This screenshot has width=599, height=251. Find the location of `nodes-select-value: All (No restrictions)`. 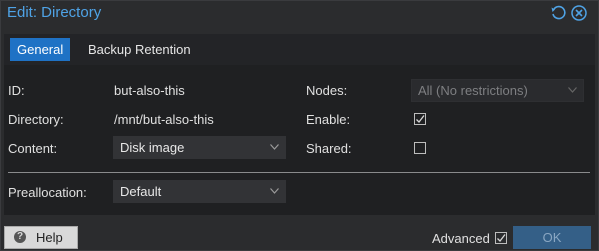

nodes-select-value: All (No restrictions) is located at coordinates (473, 90).